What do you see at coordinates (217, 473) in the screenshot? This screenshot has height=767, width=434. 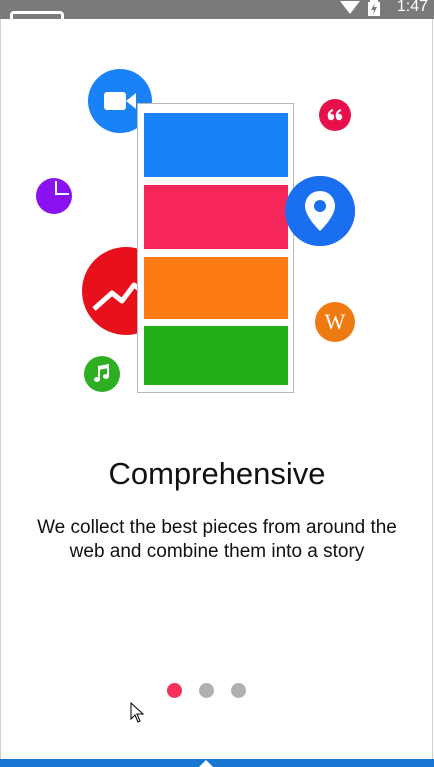 I see `onboarding-title: Comprehensive` at bounding box center [217, 473].